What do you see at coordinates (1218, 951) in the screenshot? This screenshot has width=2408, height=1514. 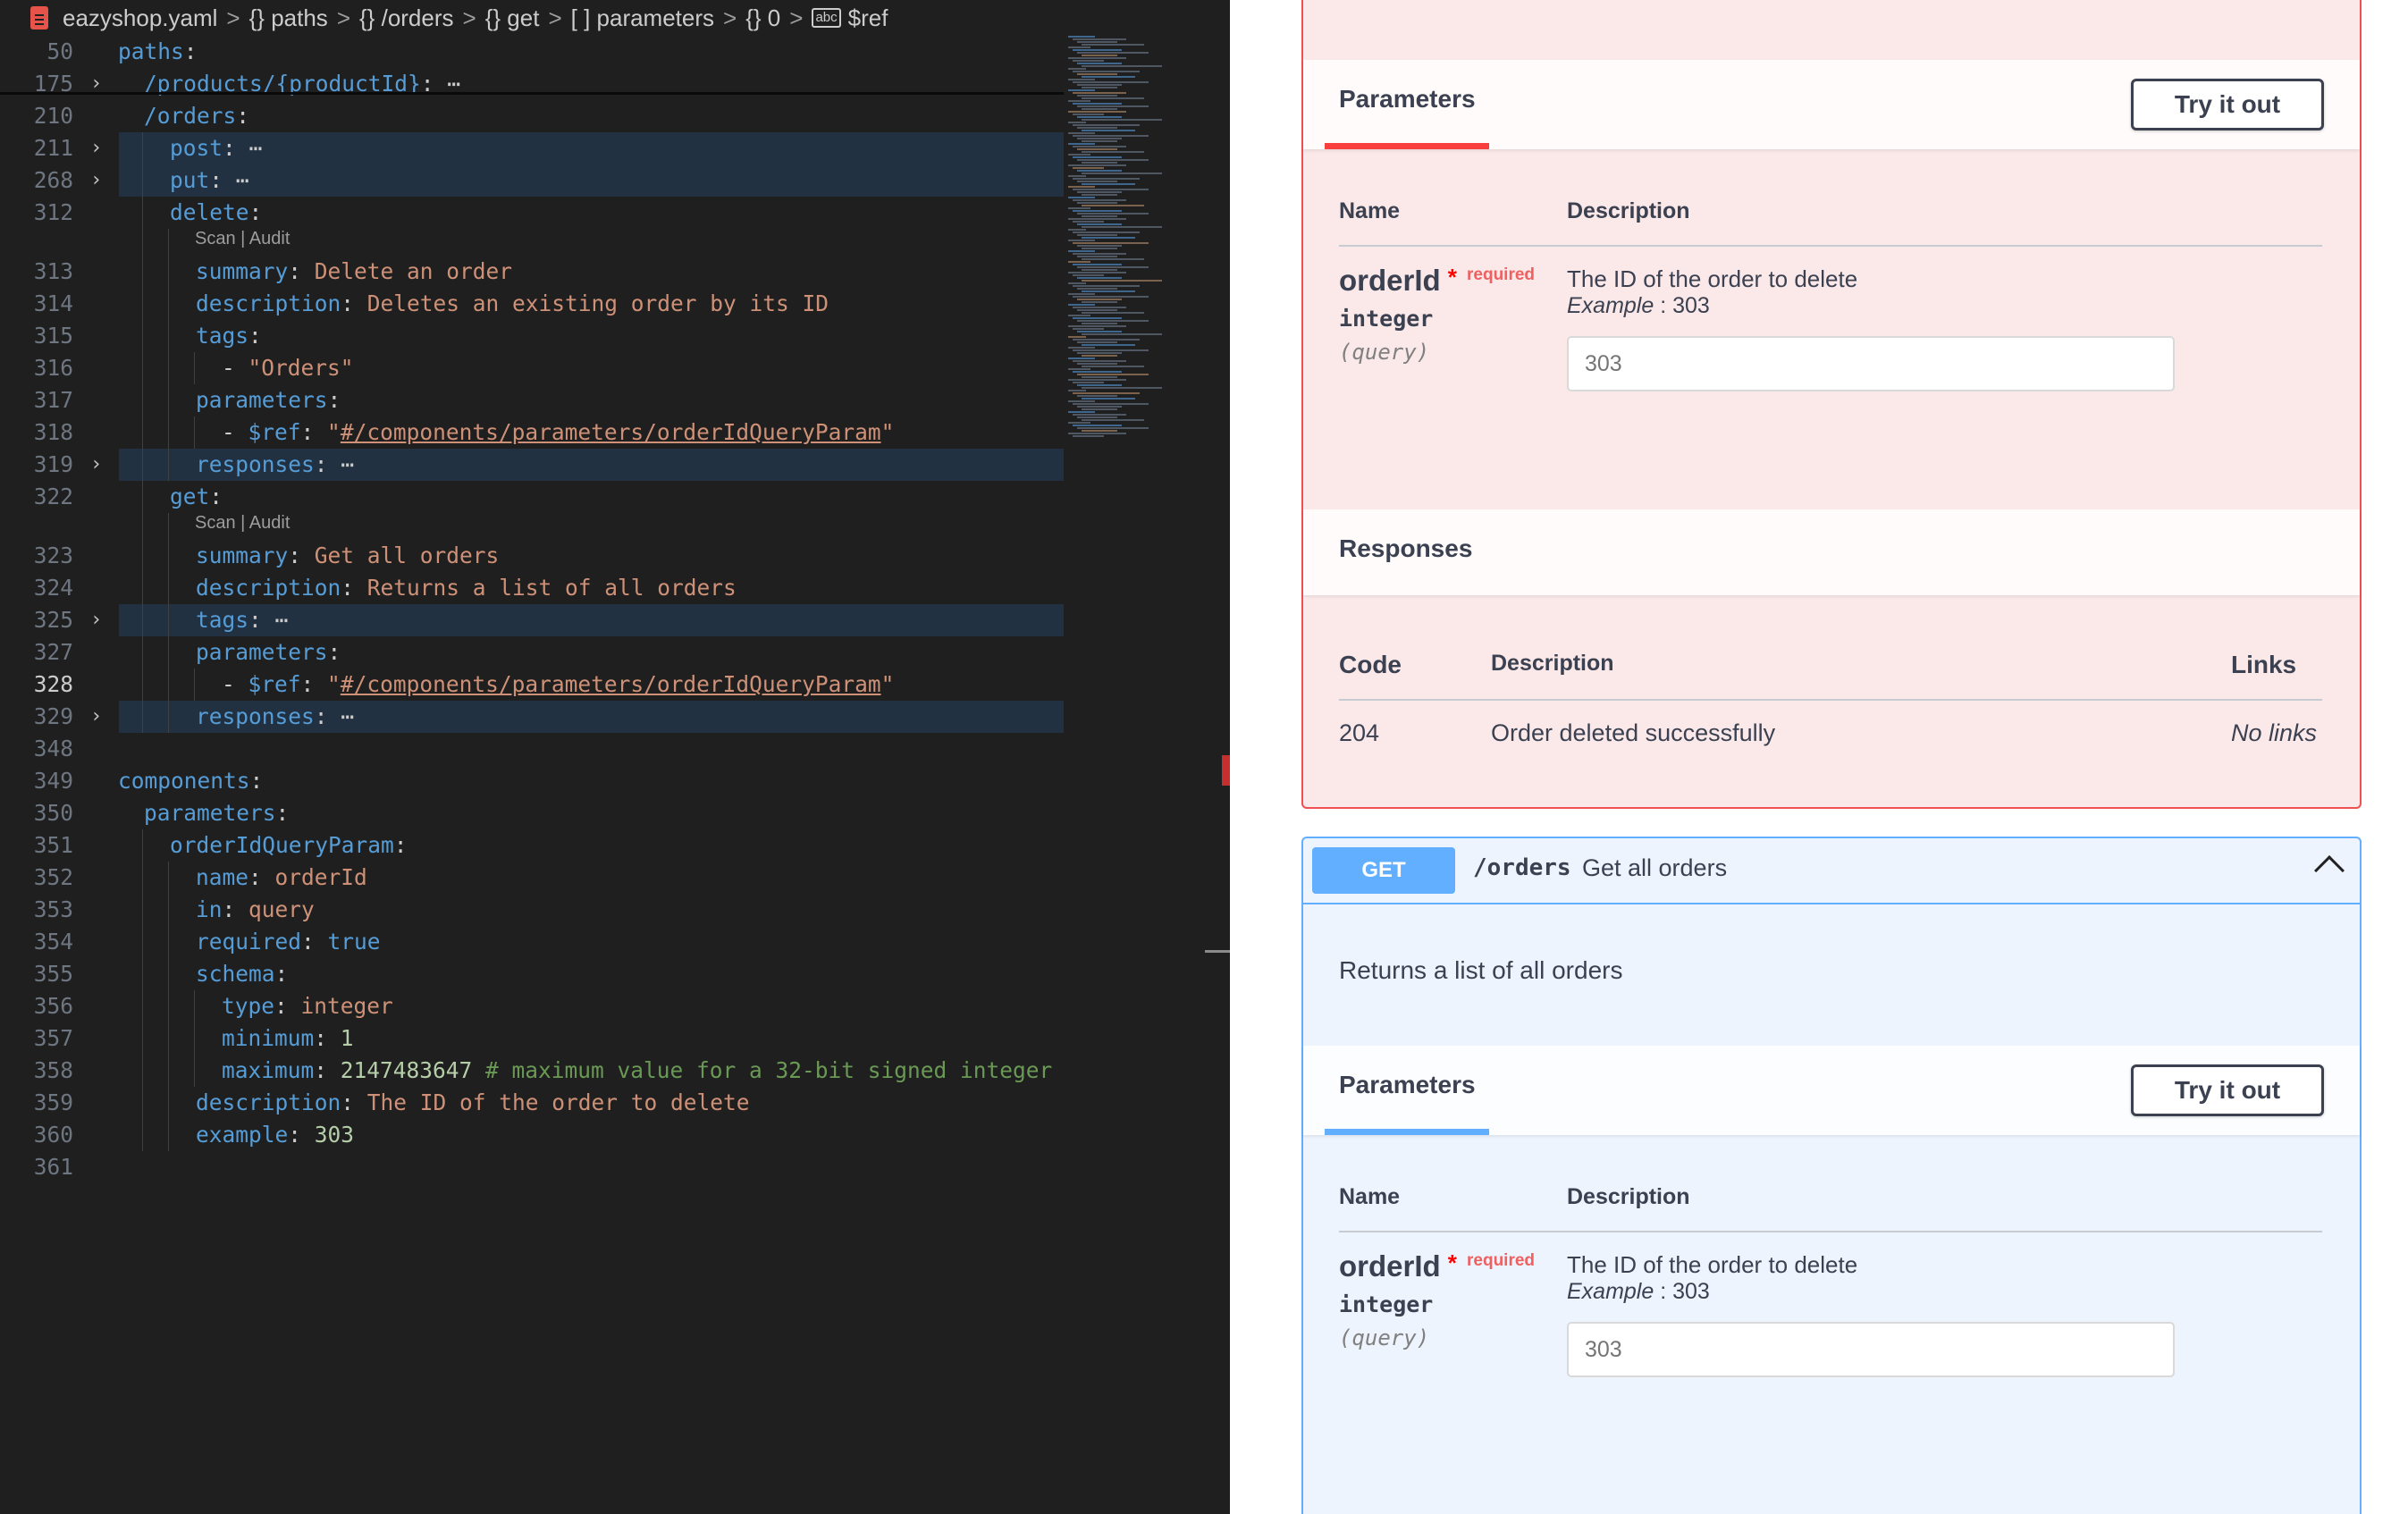 I see `scrollbar-thumb` at bounding box center [1218, 951].